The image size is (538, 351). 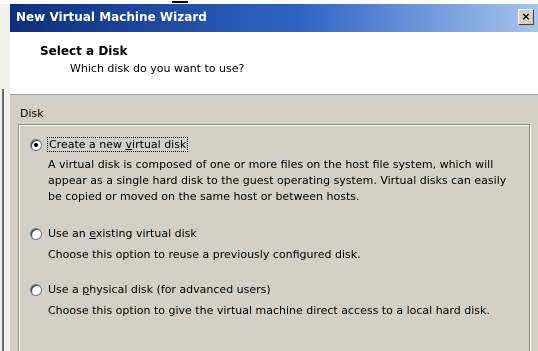 I want to click on radio-use-physical-disk, so click(x=36, y=290).